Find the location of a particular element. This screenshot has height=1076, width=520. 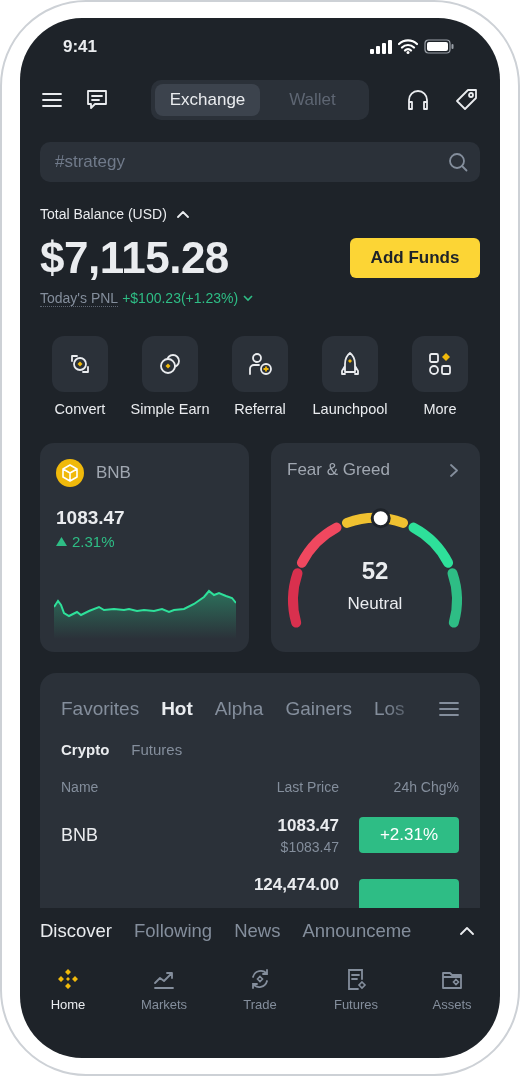

balance-amount: $7,115.28 is located at coordinates (134, 258).